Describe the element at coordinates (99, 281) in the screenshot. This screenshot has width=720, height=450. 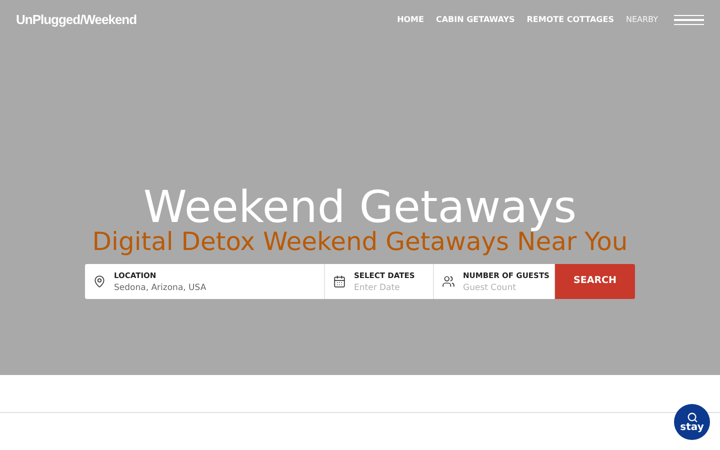
I see `map-pin-icon` at that location.